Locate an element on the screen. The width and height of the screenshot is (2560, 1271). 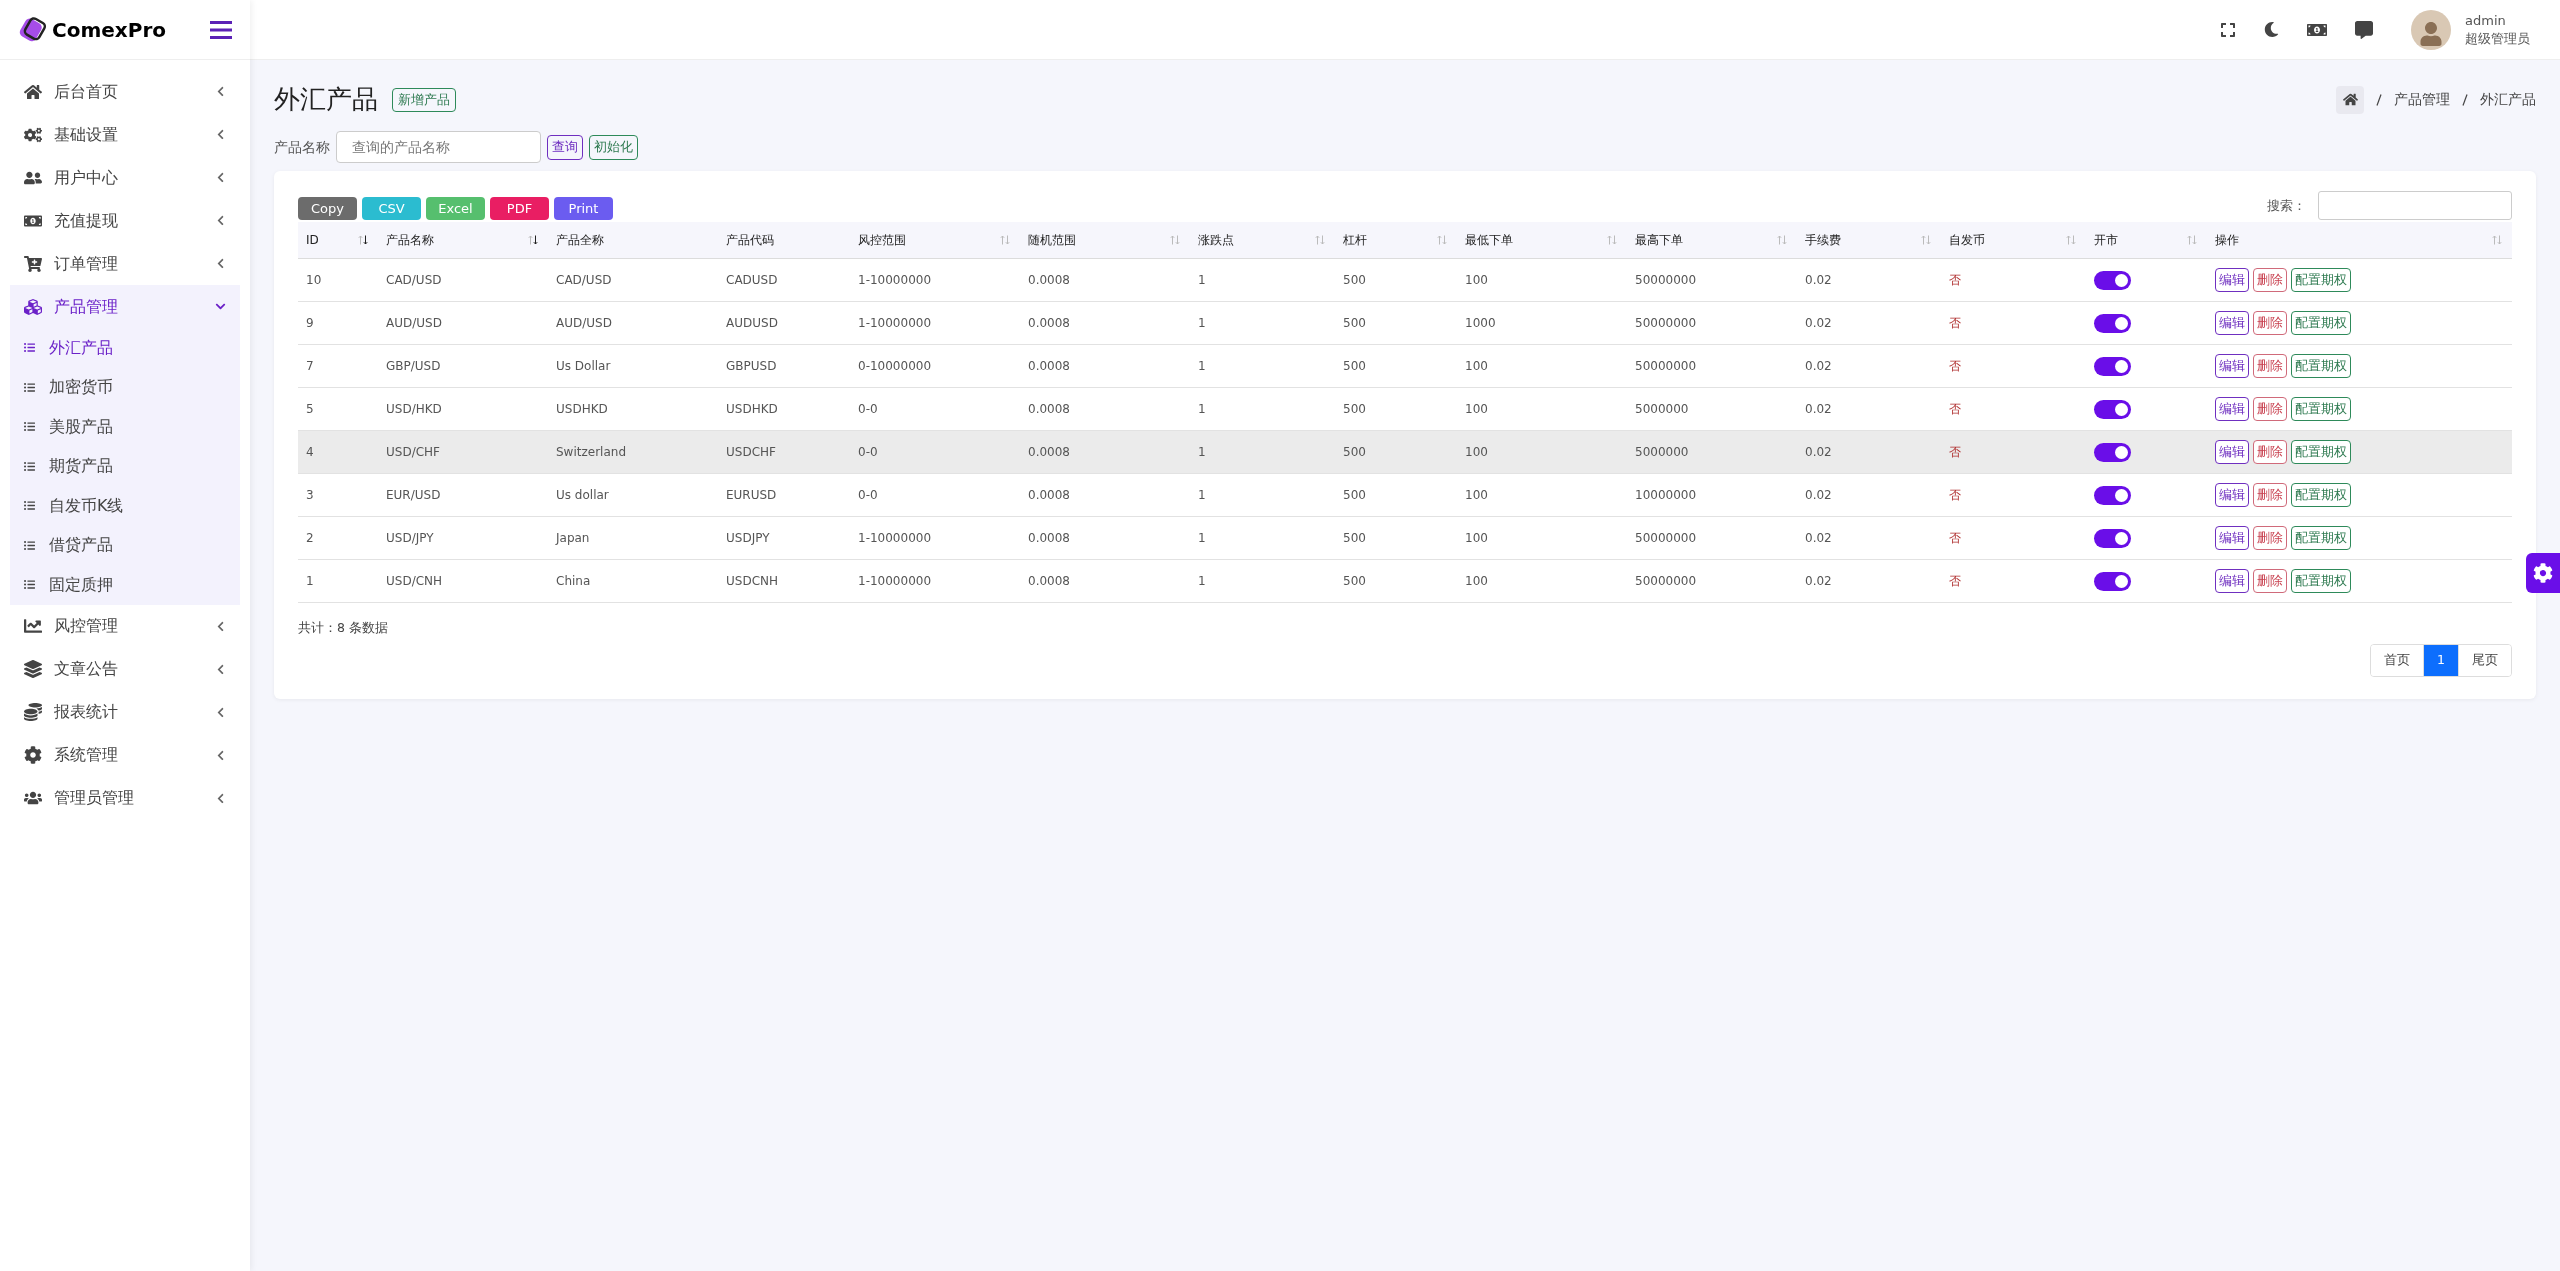
list-icon is located at coordinates (29, 427).